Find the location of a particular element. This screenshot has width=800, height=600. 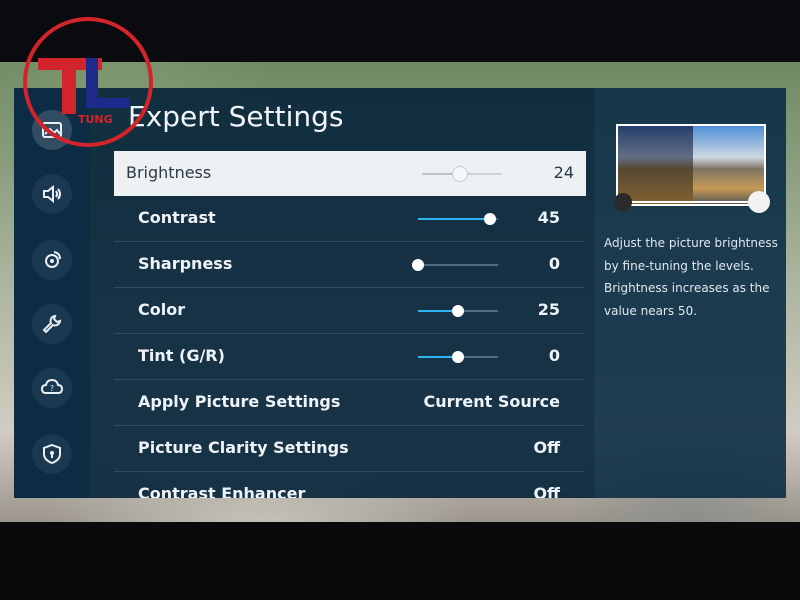

preview-before is located at coordinates (655, 165).